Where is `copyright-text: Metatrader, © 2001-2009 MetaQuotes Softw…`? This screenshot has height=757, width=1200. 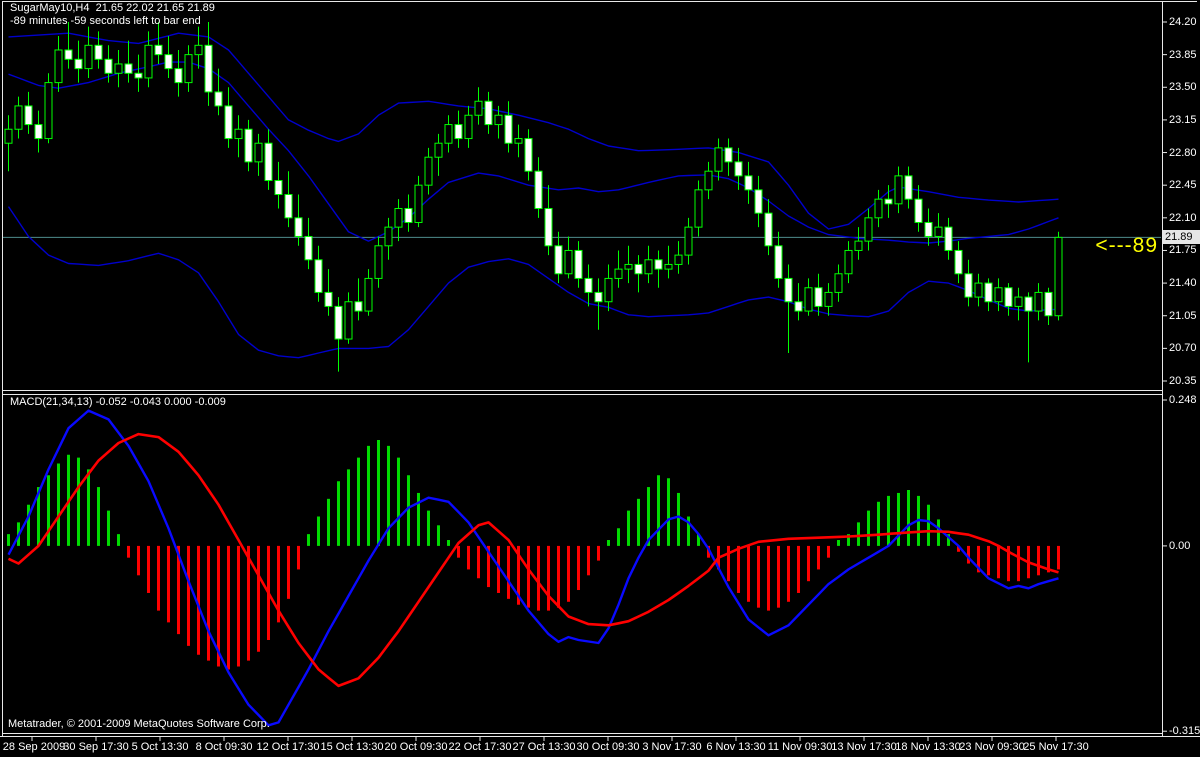 copyright-text: Metatrader, © 2001-2009 MetaQuotes Softw… is located at coordinates (139, 724).